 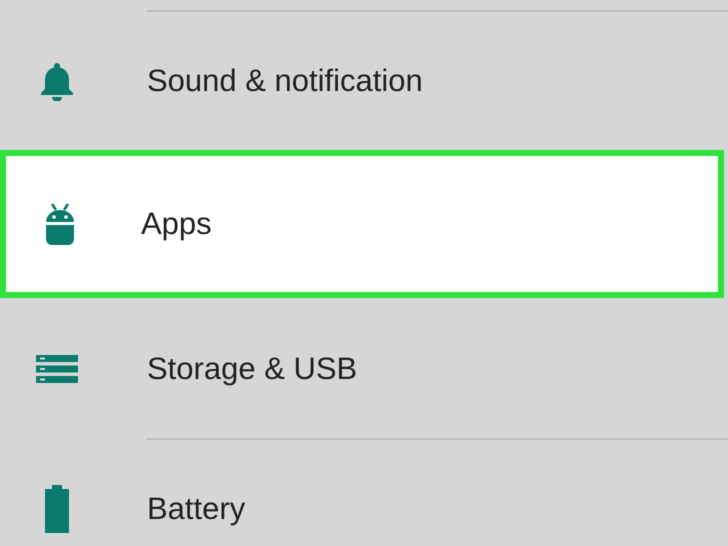 I want to click on storage-icon, so click(x=57, y=369).